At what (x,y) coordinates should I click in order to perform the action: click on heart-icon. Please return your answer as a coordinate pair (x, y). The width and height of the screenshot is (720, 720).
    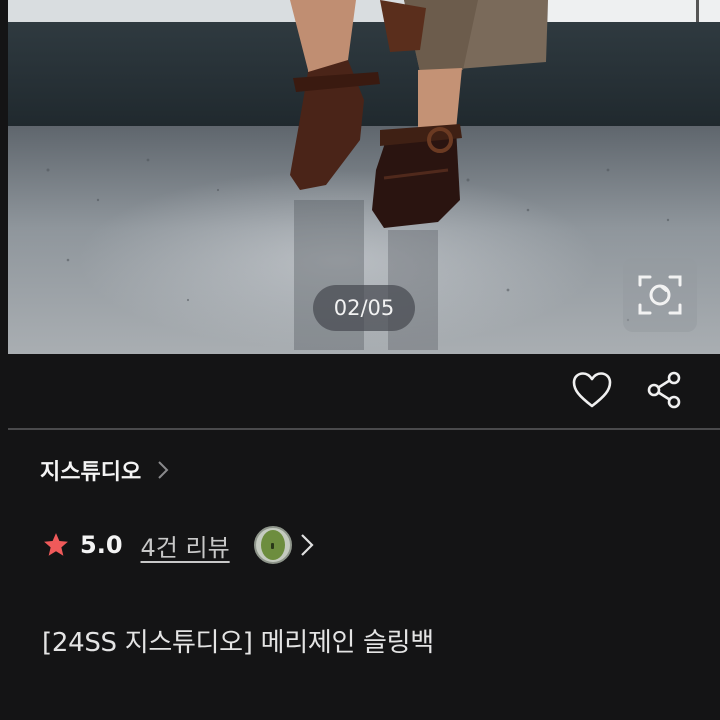
    Looking at the image, I should click on (592, 390).